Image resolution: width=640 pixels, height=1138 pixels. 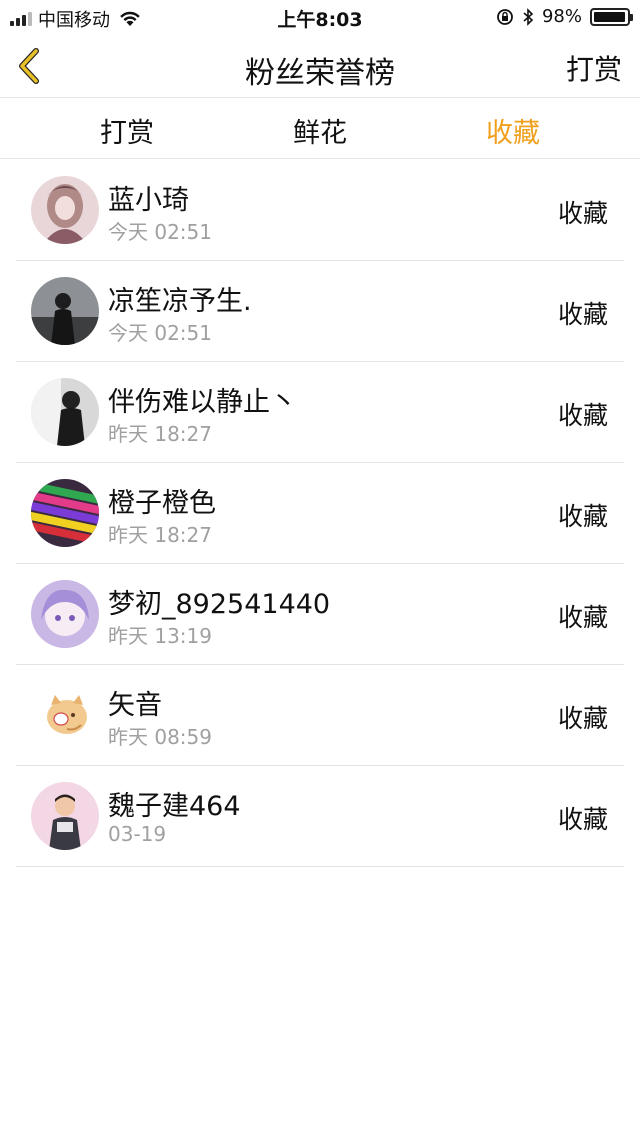 I want to click on fan-name: 橙子橙色, so click(x=162, y=503).